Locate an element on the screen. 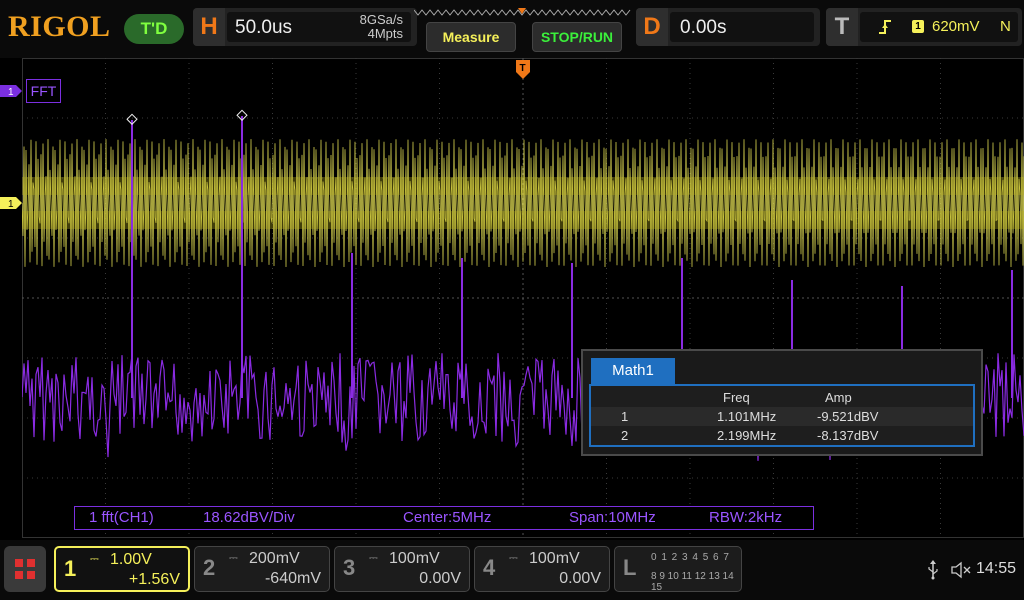 Image resolution: width=1024 pixels, height=600 pixels. channel-number: 1 is located at coordinates (70, 568).